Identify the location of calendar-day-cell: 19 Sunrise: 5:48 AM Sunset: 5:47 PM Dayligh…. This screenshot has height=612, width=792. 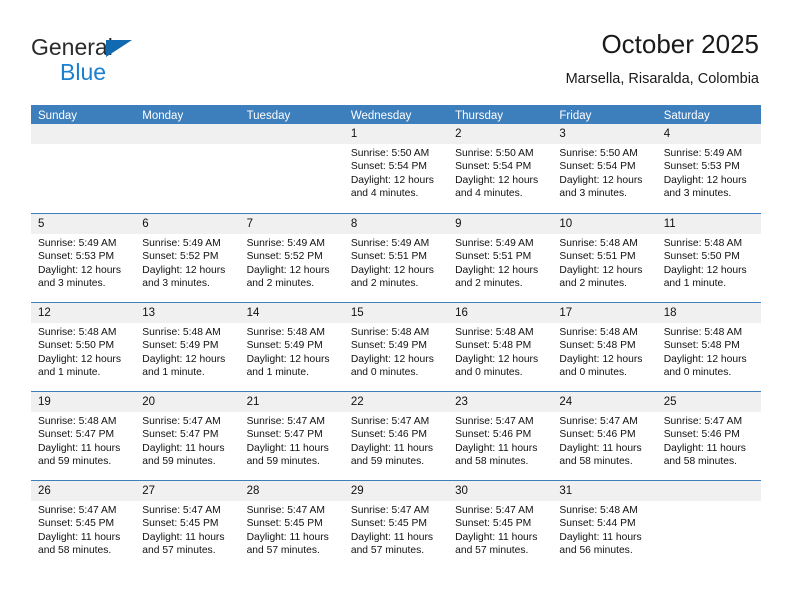
(83, 436).